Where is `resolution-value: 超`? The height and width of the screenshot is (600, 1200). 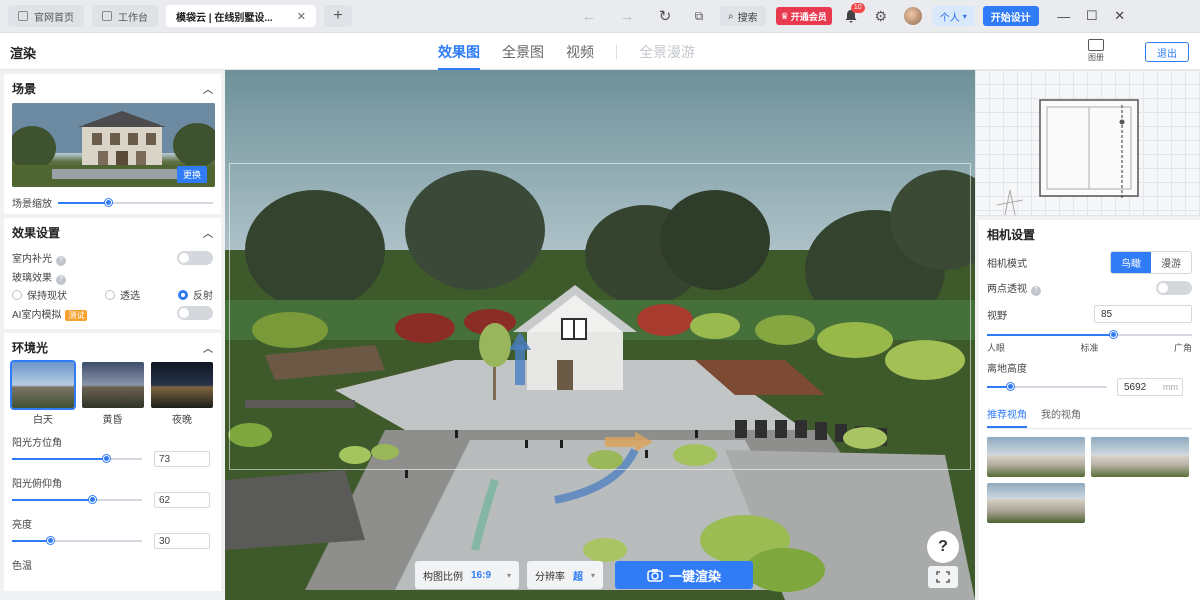 resolution-value: 超 is located at coordinates (578, 577).